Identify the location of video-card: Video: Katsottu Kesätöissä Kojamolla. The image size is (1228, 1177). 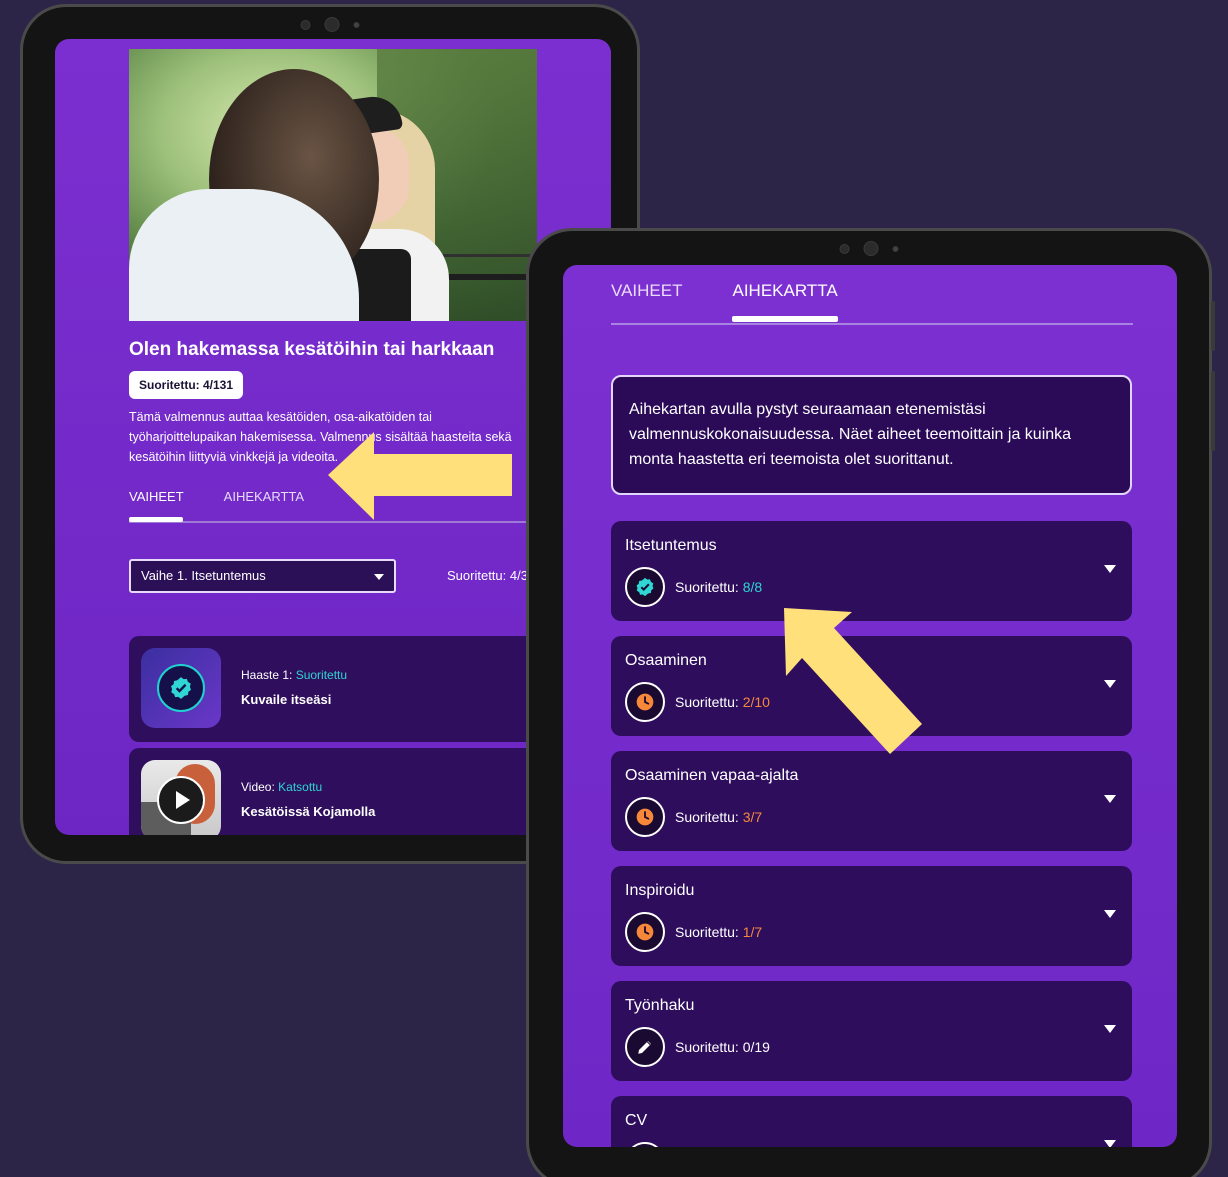
(339, 791).